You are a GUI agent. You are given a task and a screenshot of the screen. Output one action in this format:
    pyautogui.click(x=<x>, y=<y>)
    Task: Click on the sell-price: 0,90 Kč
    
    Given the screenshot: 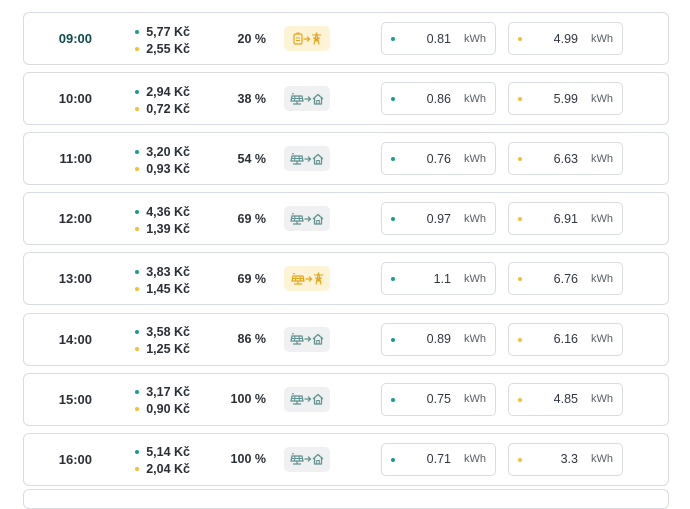 What is the action you would take?
    pyautogui.click(x=155, y=409)
    